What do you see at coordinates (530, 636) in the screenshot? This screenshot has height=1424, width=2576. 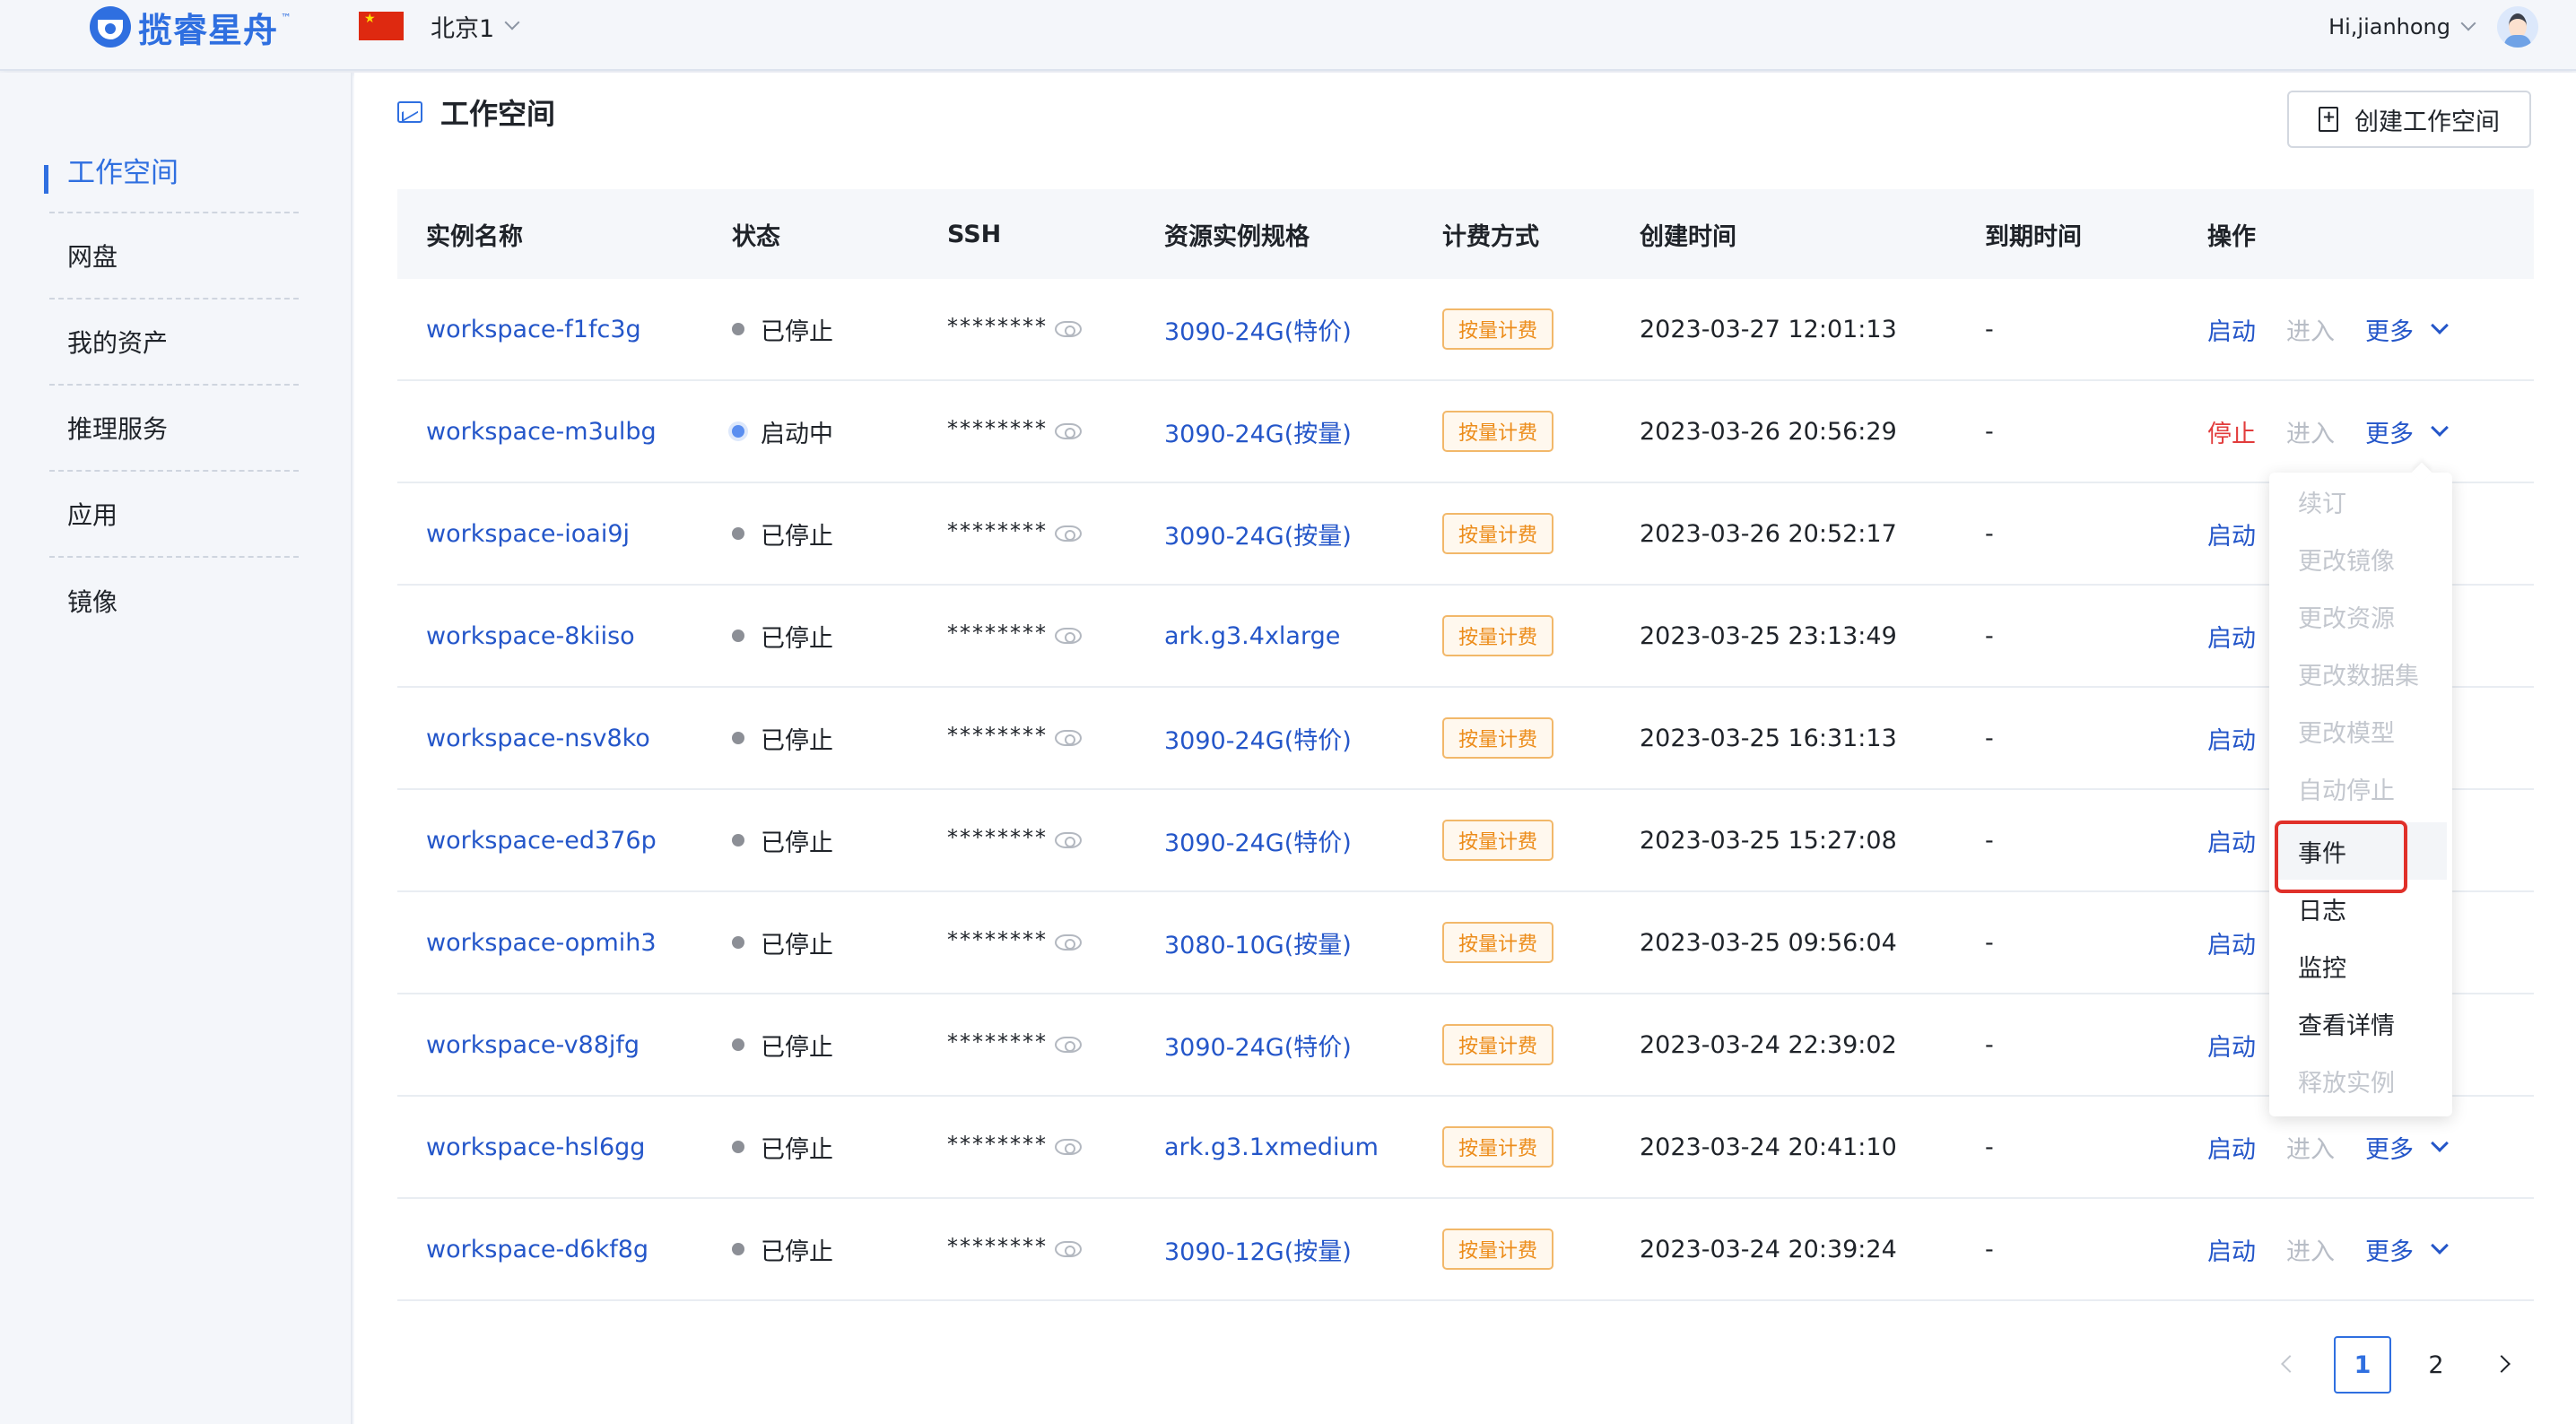 I see `instance-name-link: workspace-8kiiso` at bounding box center [530, 636].